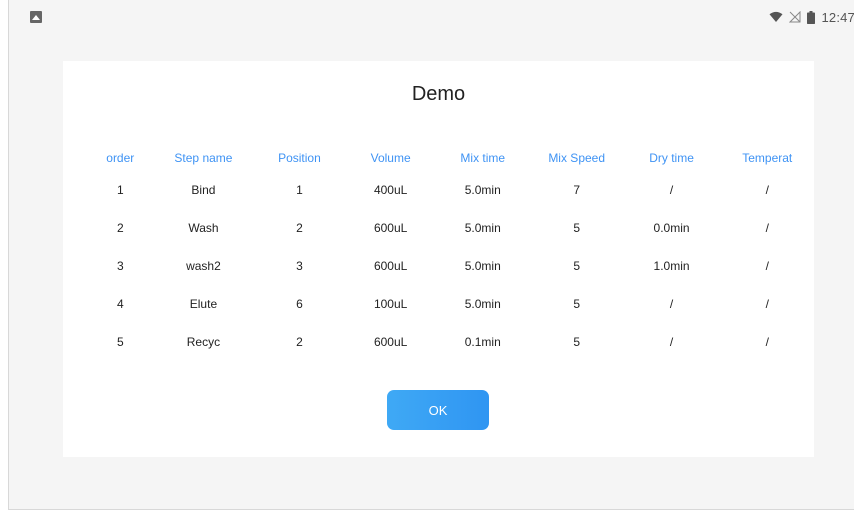 The height and width of the screenshot is (510, 854). What do you see at coordinates (120, 342) in the screenshot?
I see `cell-order: 5` at bounding box center [120, 342].